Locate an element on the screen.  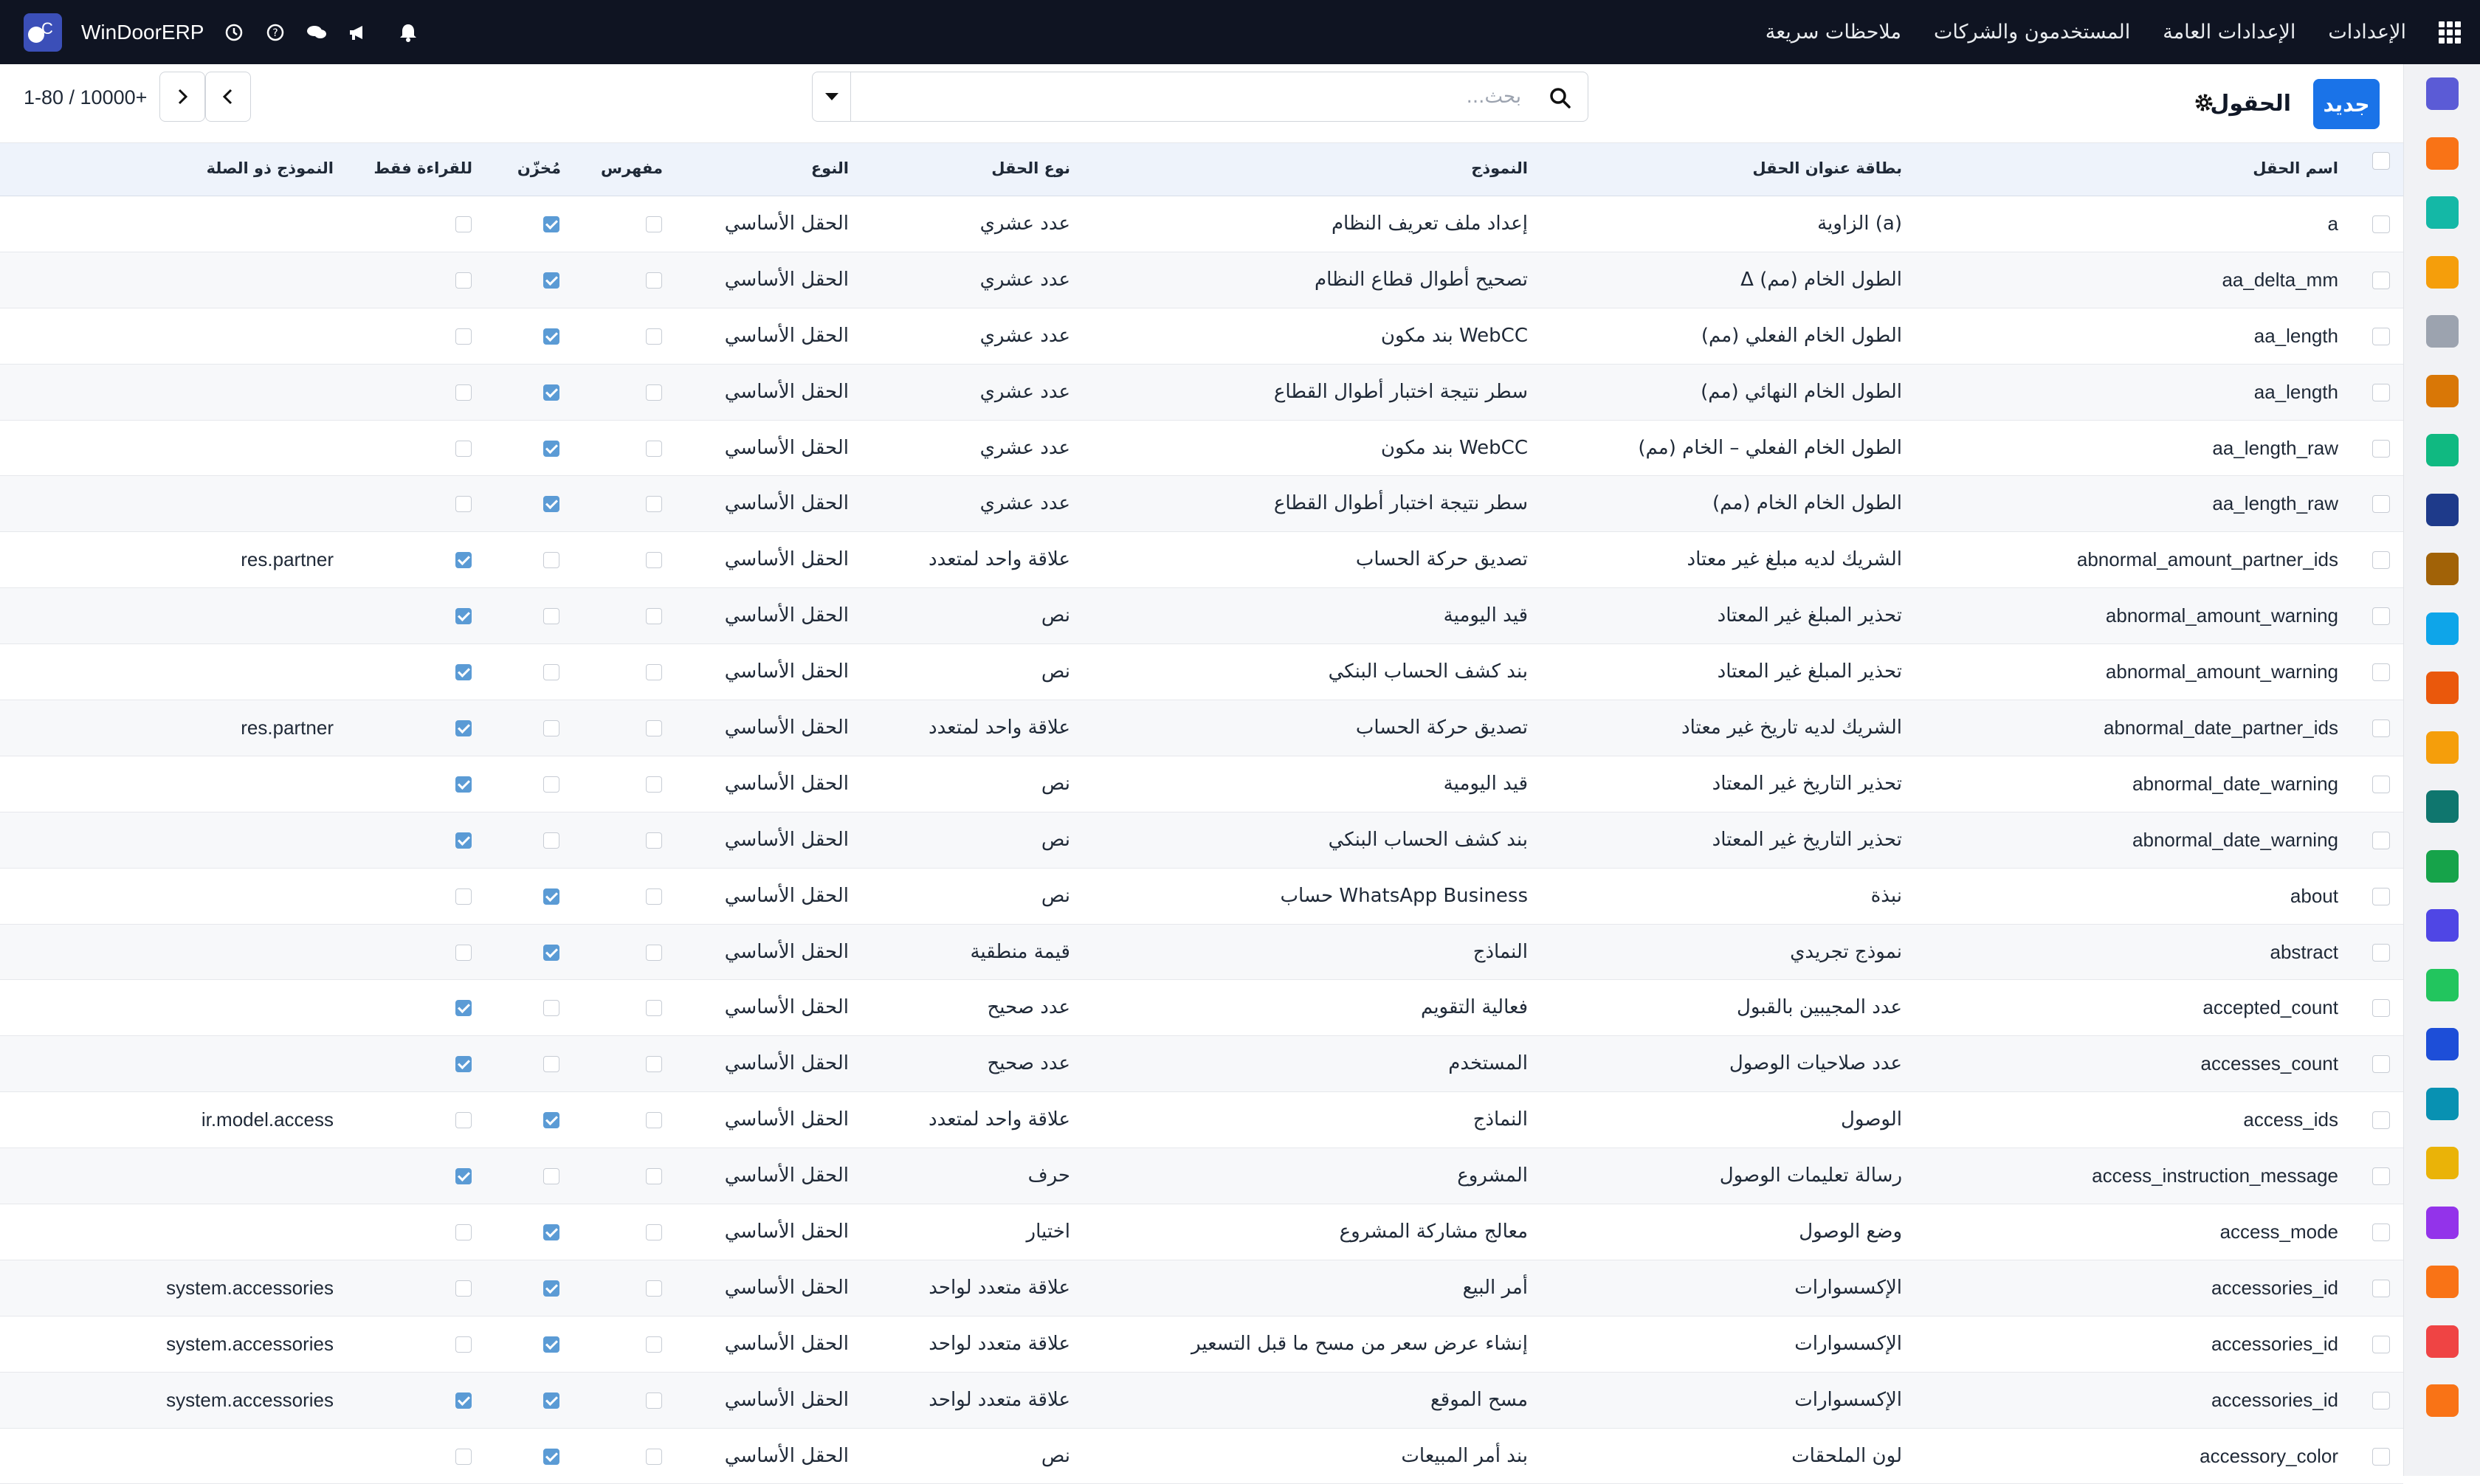
mail-app-icon is located at coordinates (2442, 93).